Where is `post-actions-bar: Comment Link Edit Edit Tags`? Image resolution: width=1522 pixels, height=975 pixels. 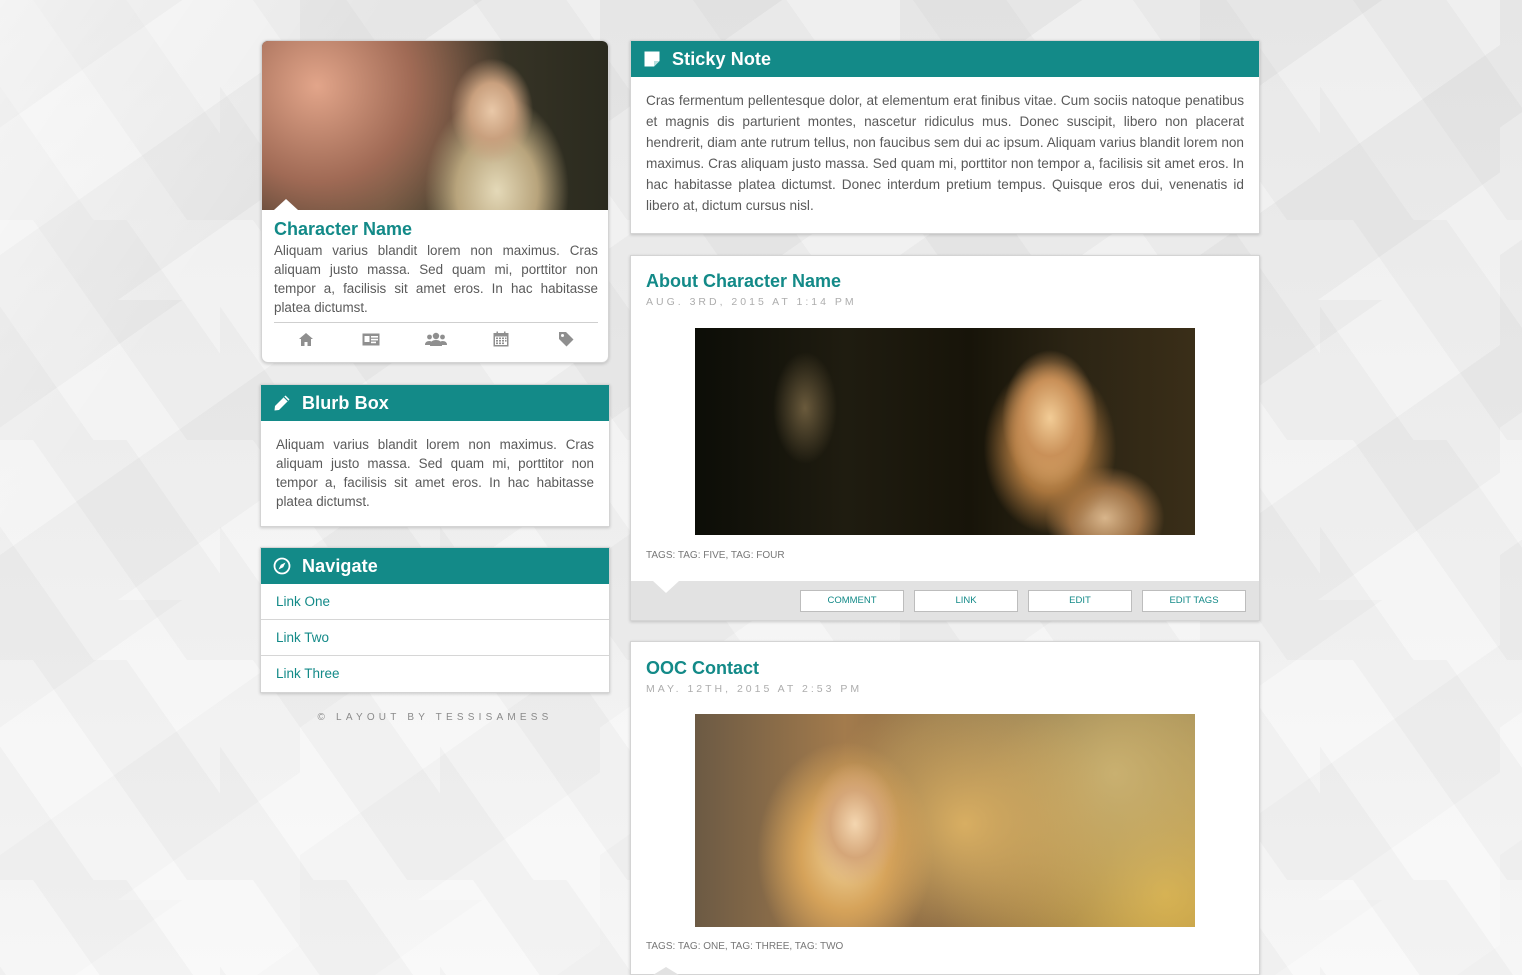 post-actions-bar: Comment Link Edit Edit Tags is located at coordinates (945, 600).